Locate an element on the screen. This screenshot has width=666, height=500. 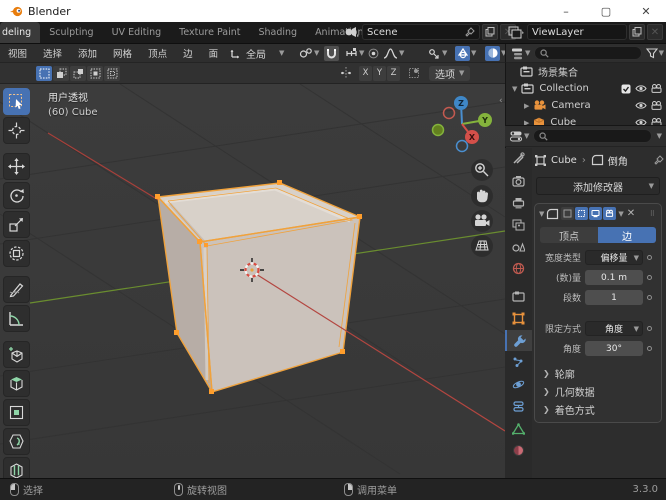
tab-modifiers is located at coordinates (518, 340).